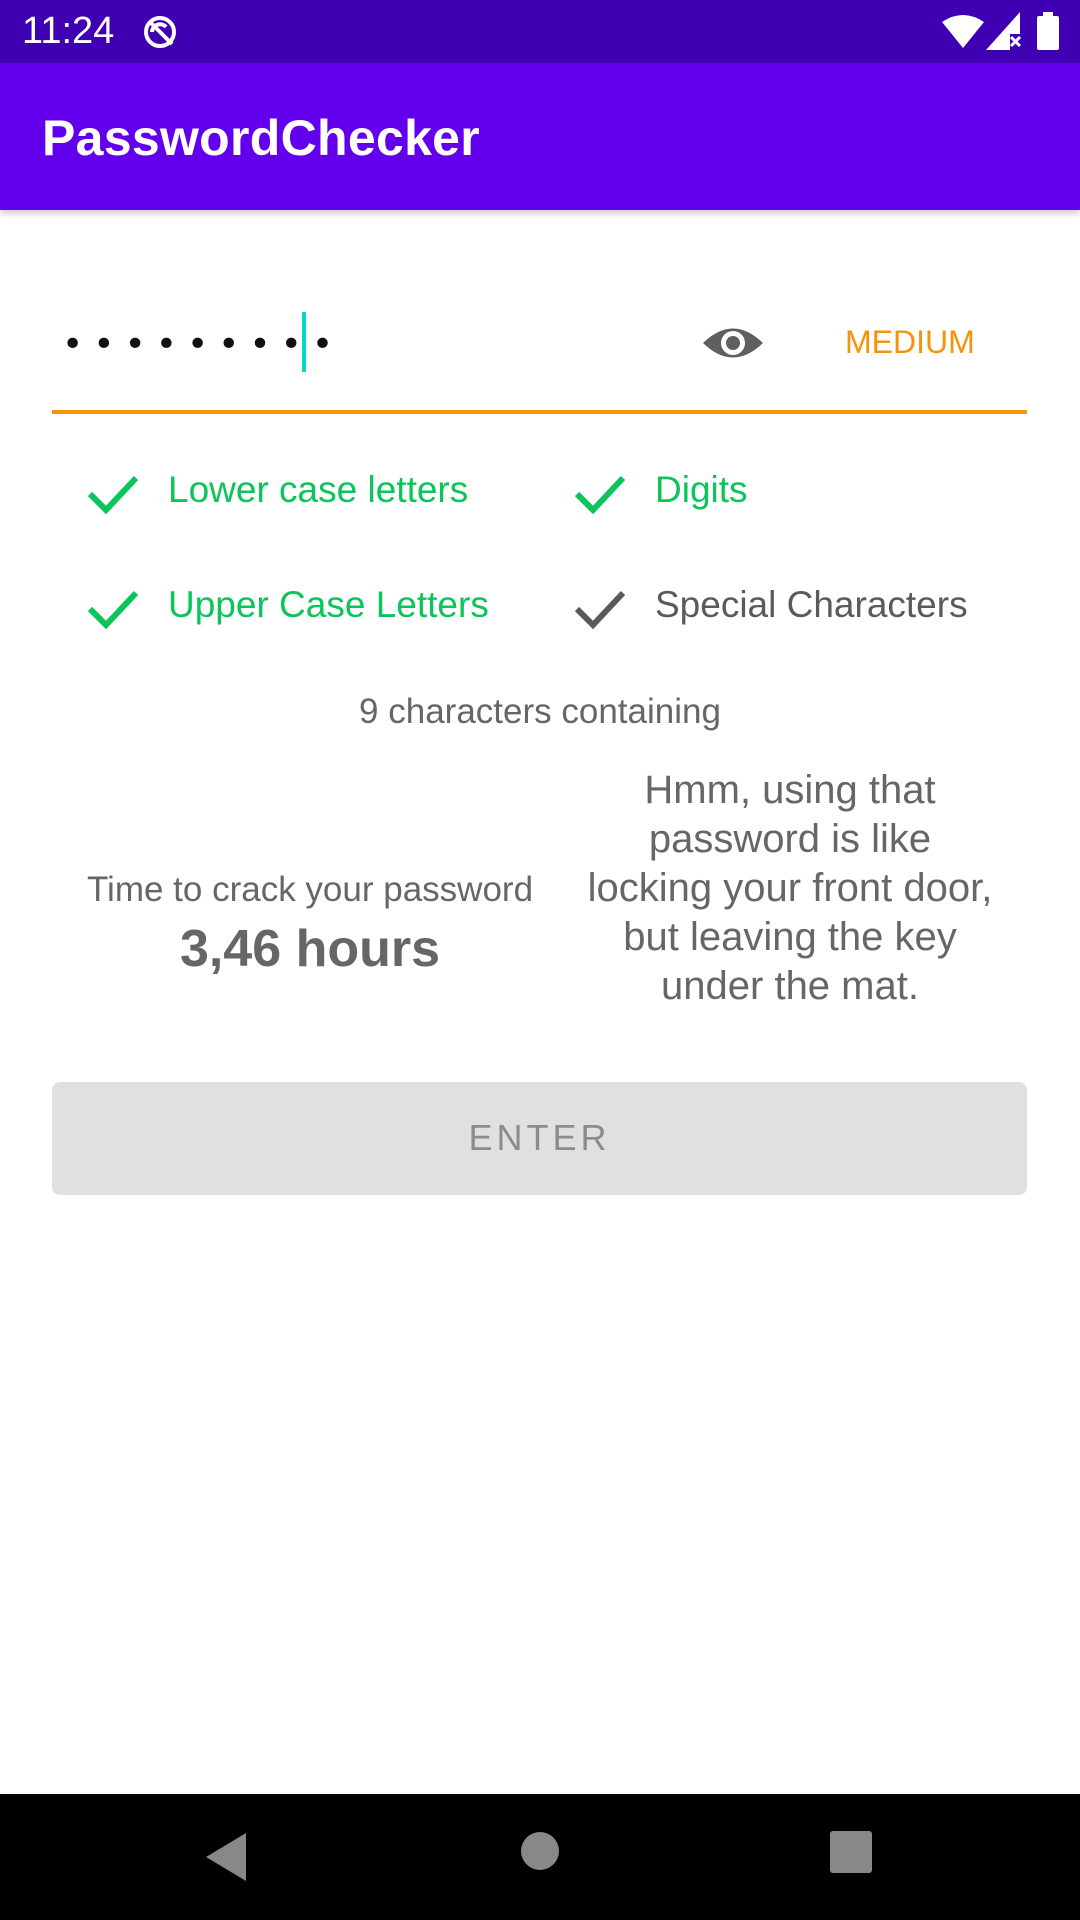 The image size is (1080, 1920). Describe the element at coordinates (963, 31) in the screenshot. I see `wifi-icon` at that location.